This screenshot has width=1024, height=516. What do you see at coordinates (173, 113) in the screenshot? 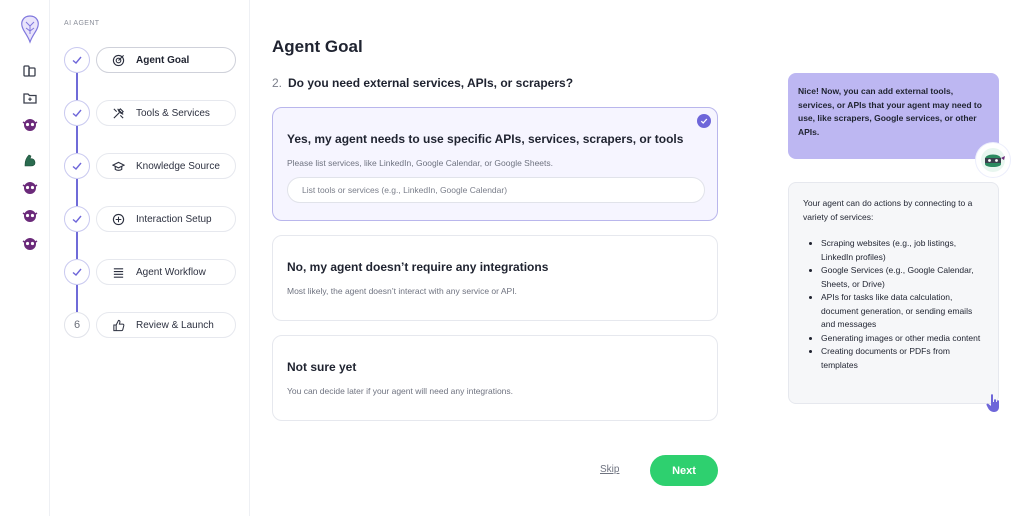
I see `step-label: Tools & Services` at bounding box center [173, 113].